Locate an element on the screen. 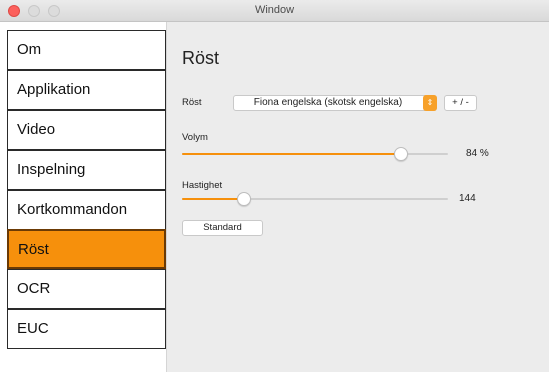 Image resolution: width=549 pixels, height=372 pixels. sidebar-item-ocr: OCR is located at coordinates (86, 289).